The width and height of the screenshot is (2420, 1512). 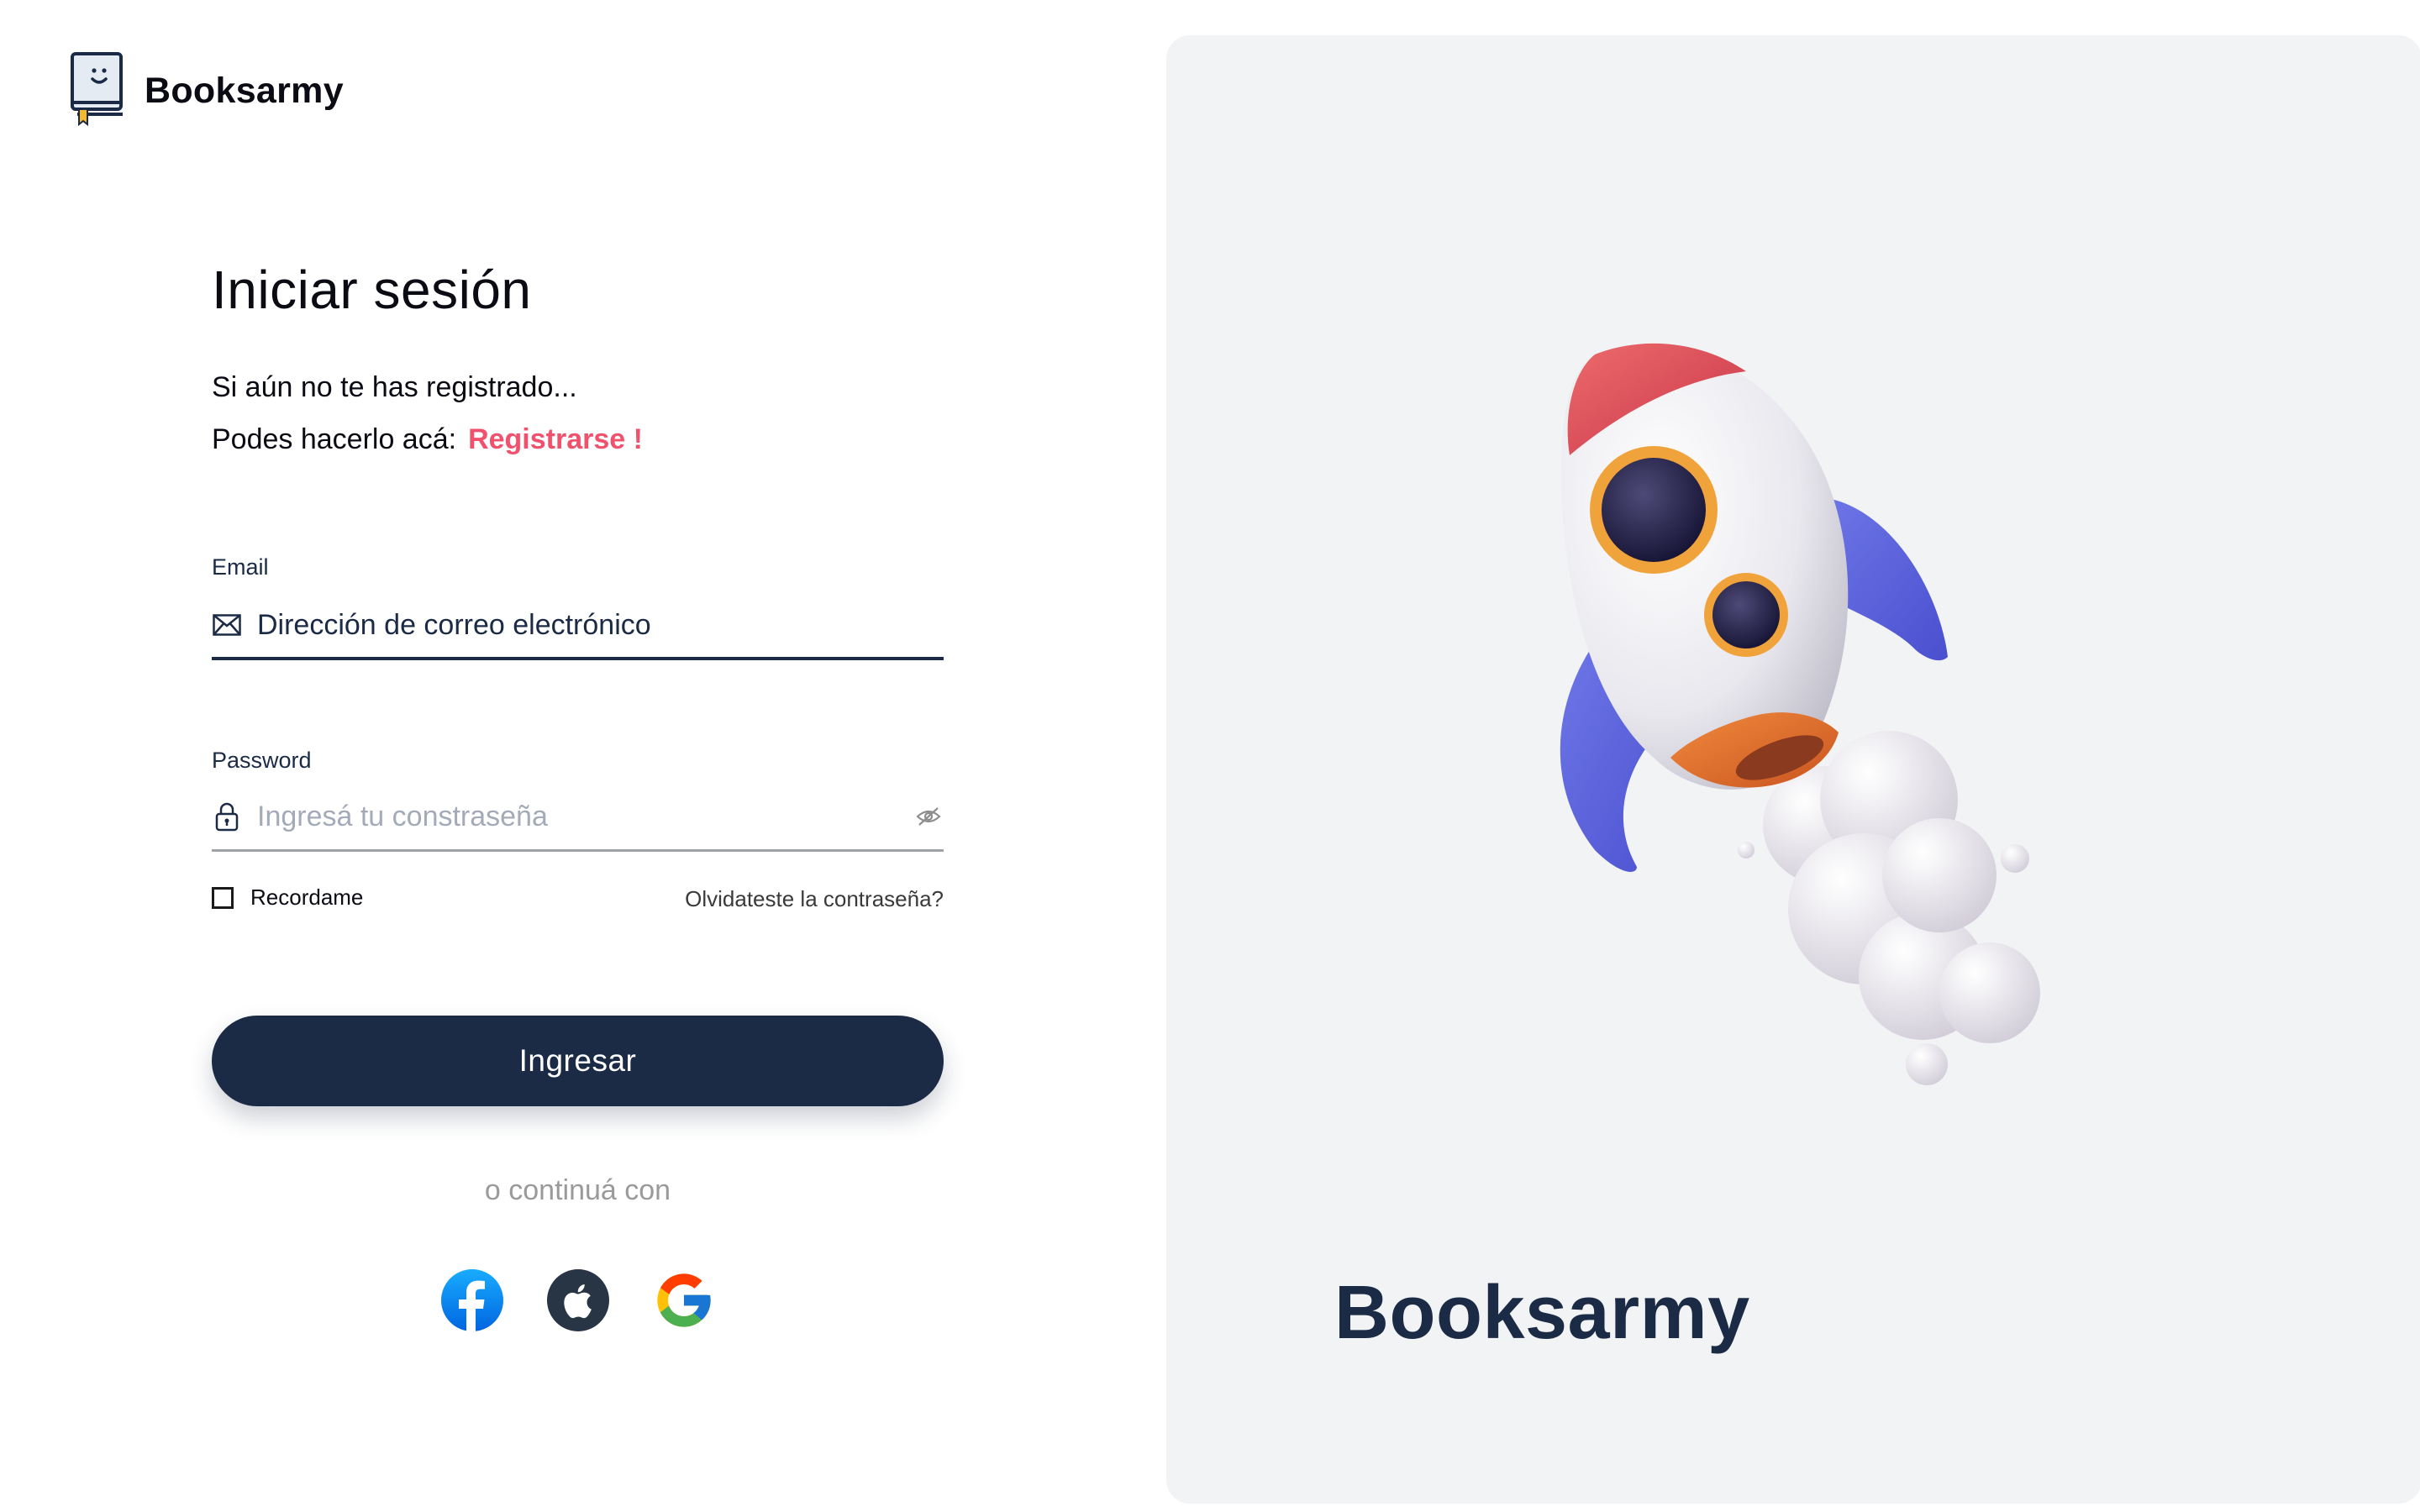 What do you see at coordinates (227, 625) in the screenshot?
I see `mail-icon` at bounding box center [227, 625].